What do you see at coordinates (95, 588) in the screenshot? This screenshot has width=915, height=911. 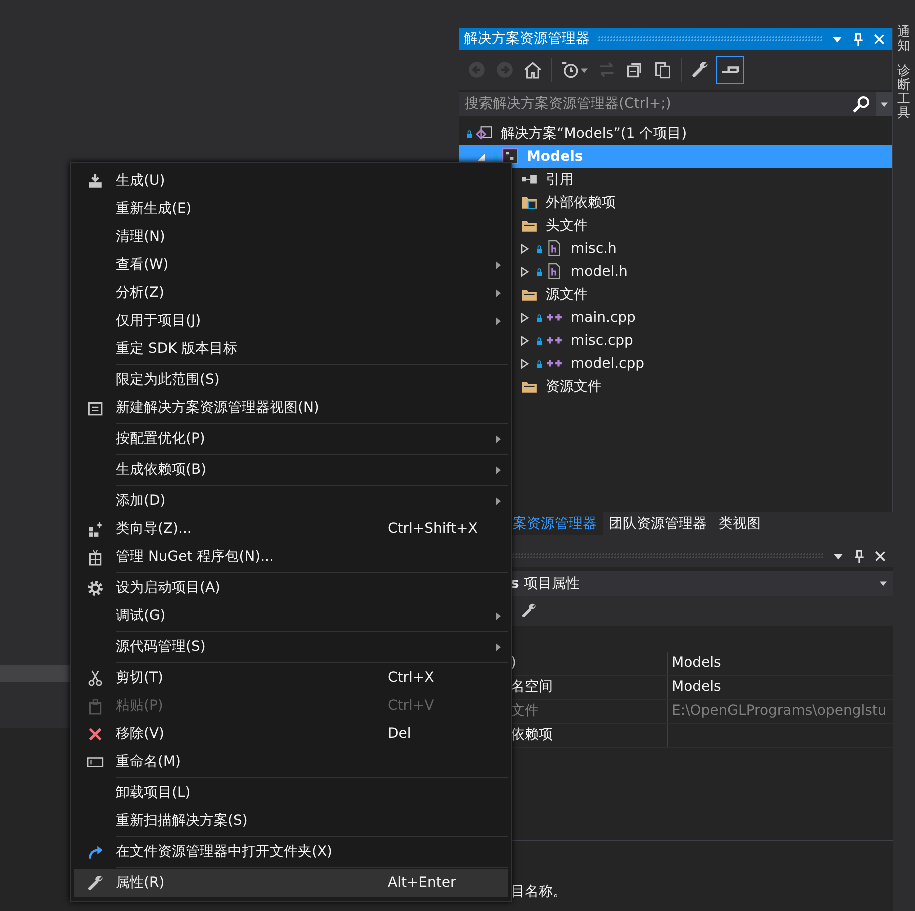 I see `settings-icon` at bounding box center [95, 588].